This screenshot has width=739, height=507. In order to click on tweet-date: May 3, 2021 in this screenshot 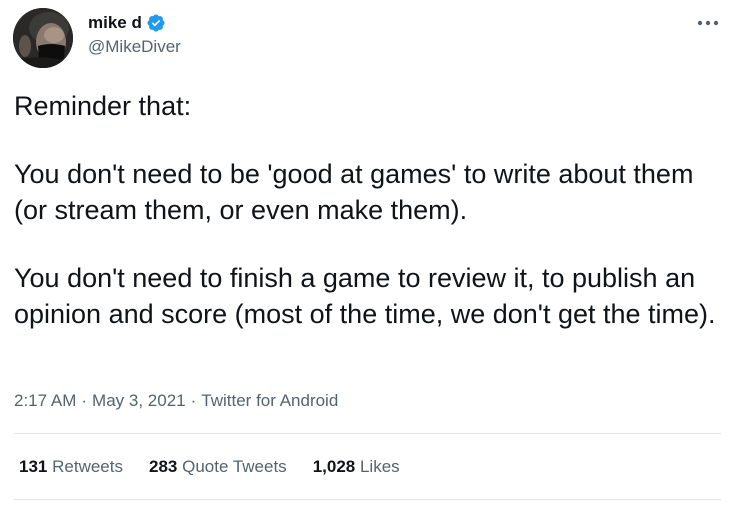, I will do `click(139, 400)`.